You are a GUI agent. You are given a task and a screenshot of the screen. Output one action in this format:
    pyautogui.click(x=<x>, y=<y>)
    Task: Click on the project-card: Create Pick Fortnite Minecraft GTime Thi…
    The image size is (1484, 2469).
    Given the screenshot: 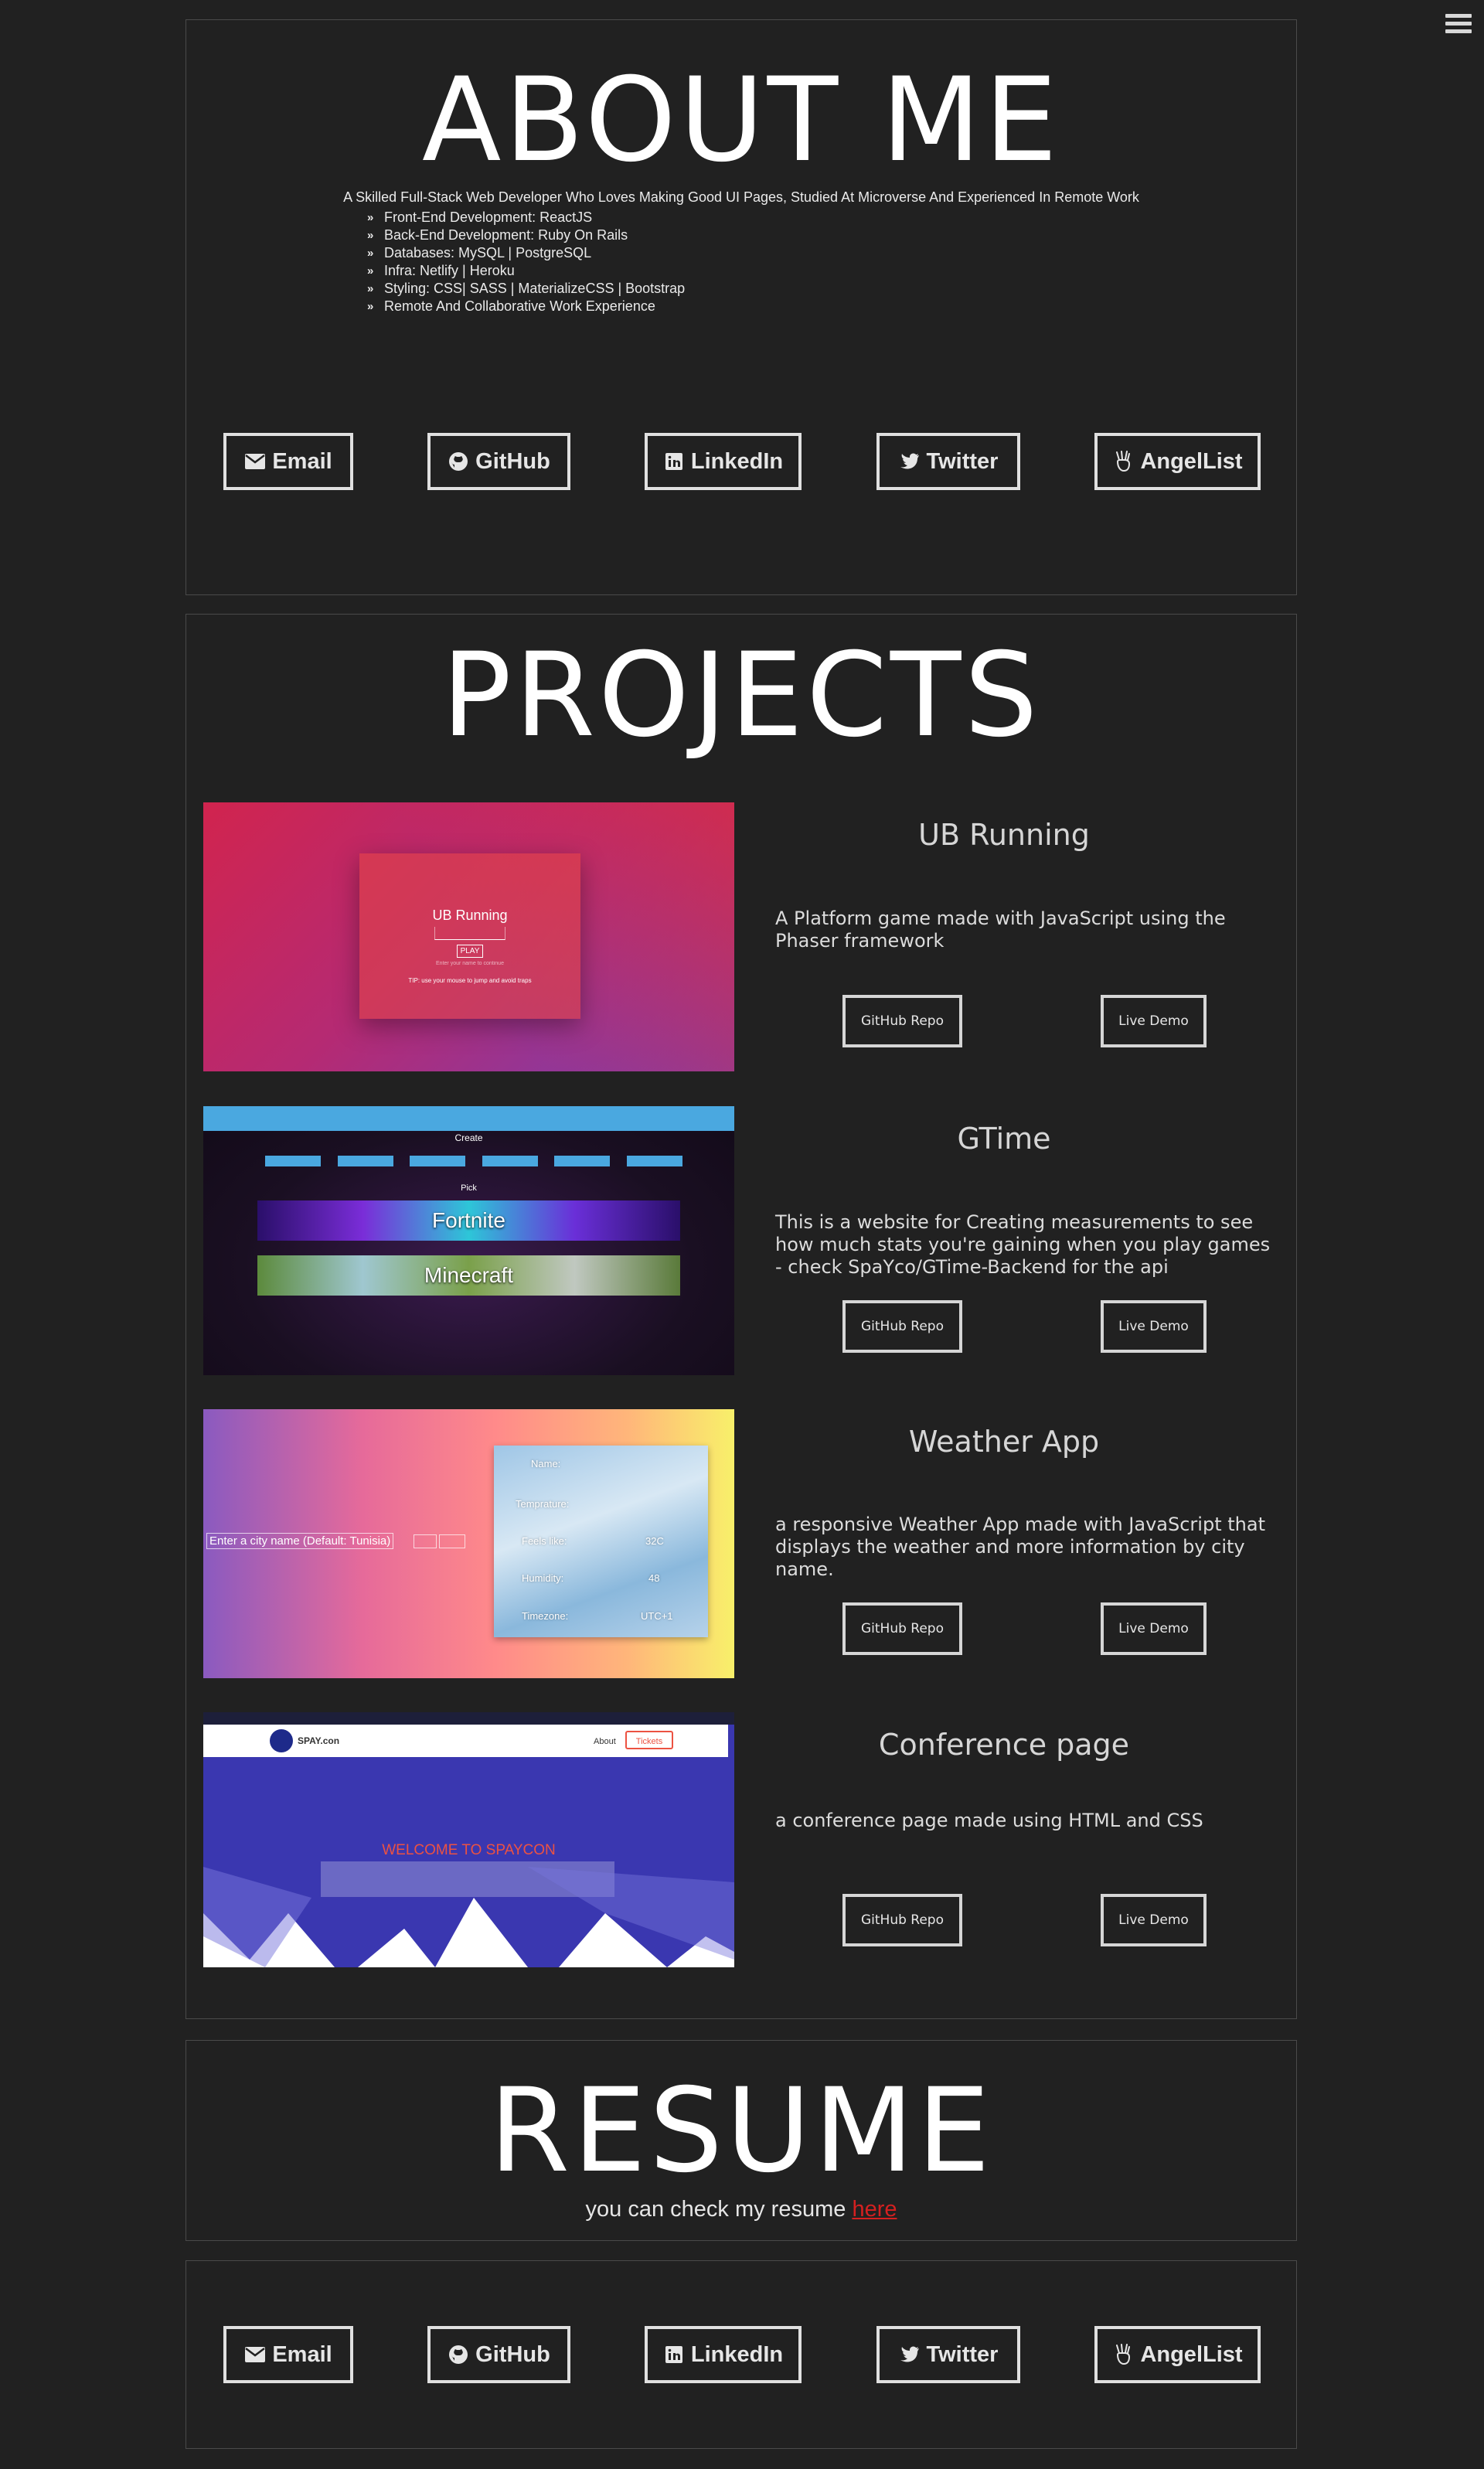 What is the action you would take?
    pyautogui.click(x=740, y=1241)
    